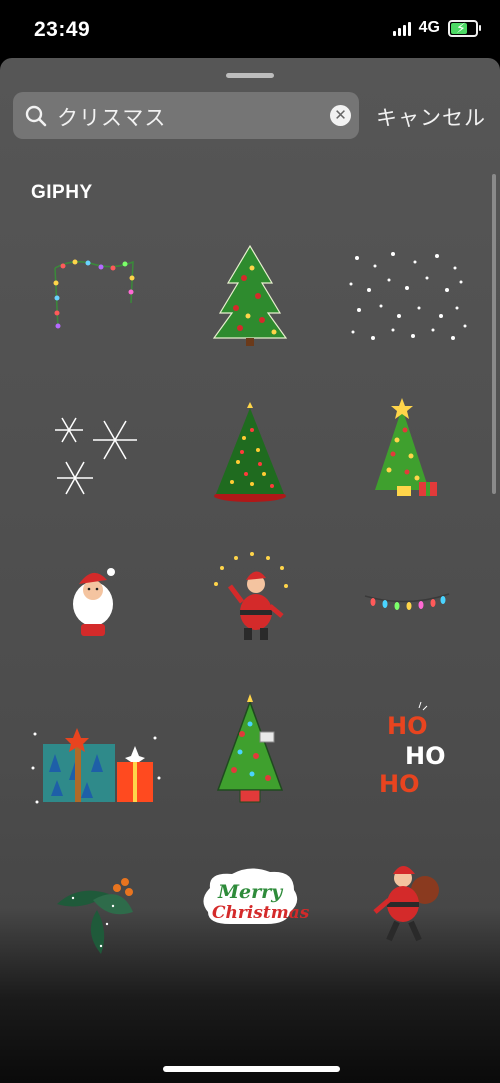 The height and width of the screenshot is (1083, 500). I want to click on dancing-santa-sticker, so click(250, 598).